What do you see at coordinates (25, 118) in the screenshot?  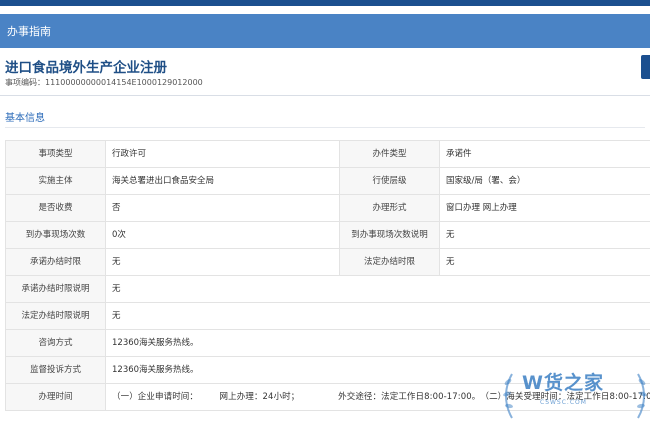 I see `section-title: 基本信息` at bounding box center [25, 118].